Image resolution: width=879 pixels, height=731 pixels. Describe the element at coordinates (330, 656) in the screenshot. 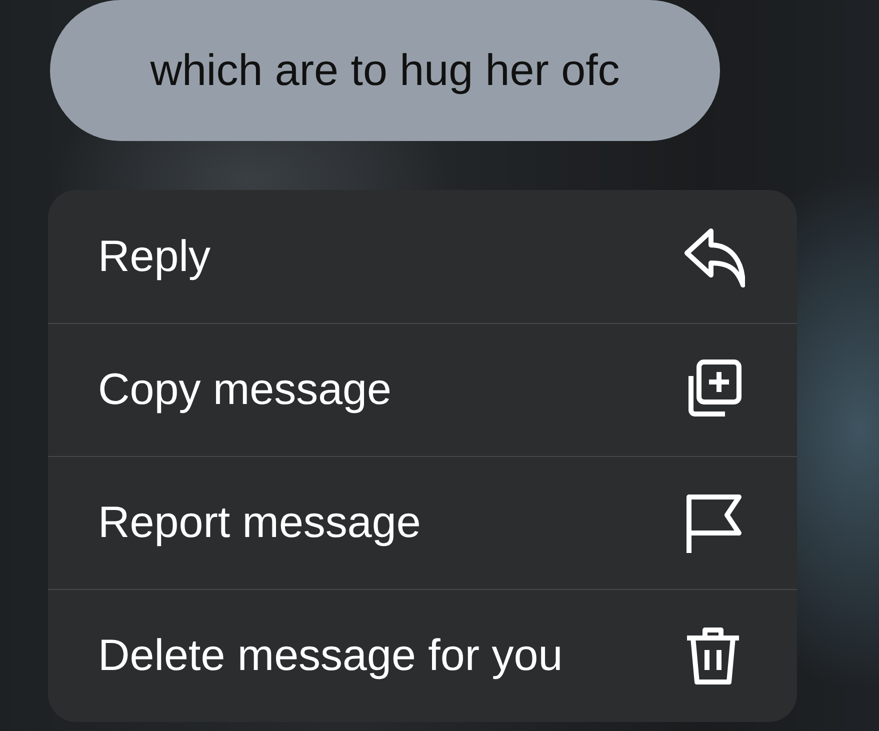

I see `menu-item-label: Delete message for you` at that location.